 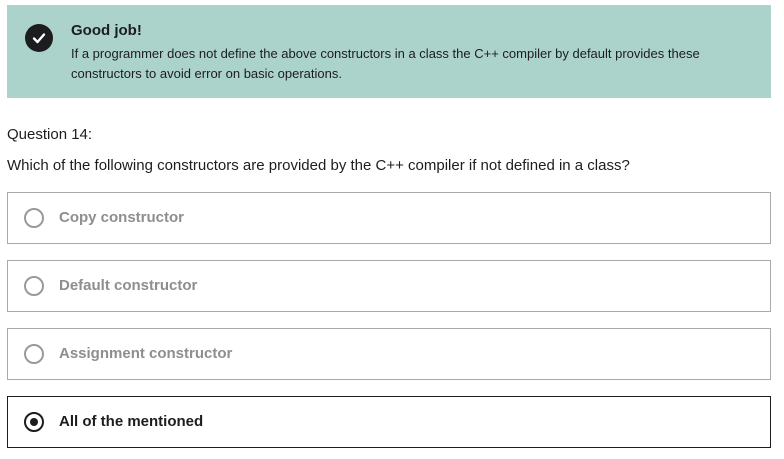 I want to click on radio-button-selected, so click(x=34, y=422).